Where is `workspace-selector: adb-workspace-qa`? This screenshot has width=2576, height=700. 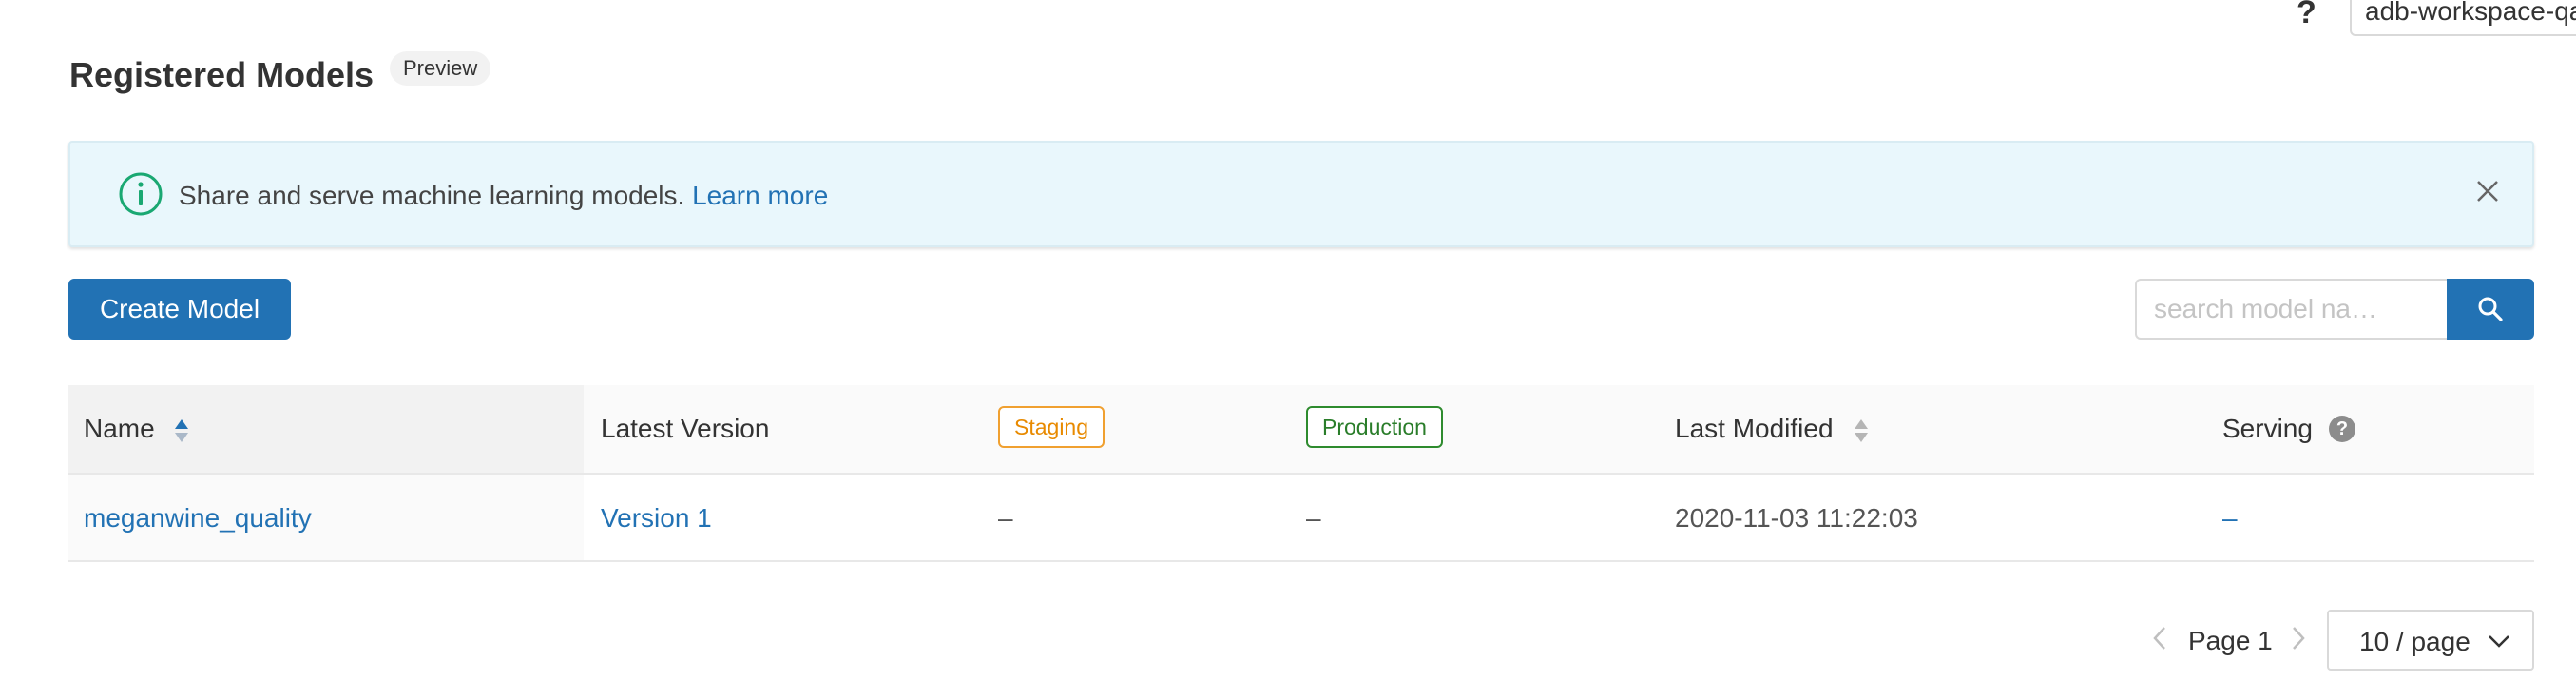
workspace-selector: adb-workspace-qa is located at coordinates (2463, 18).